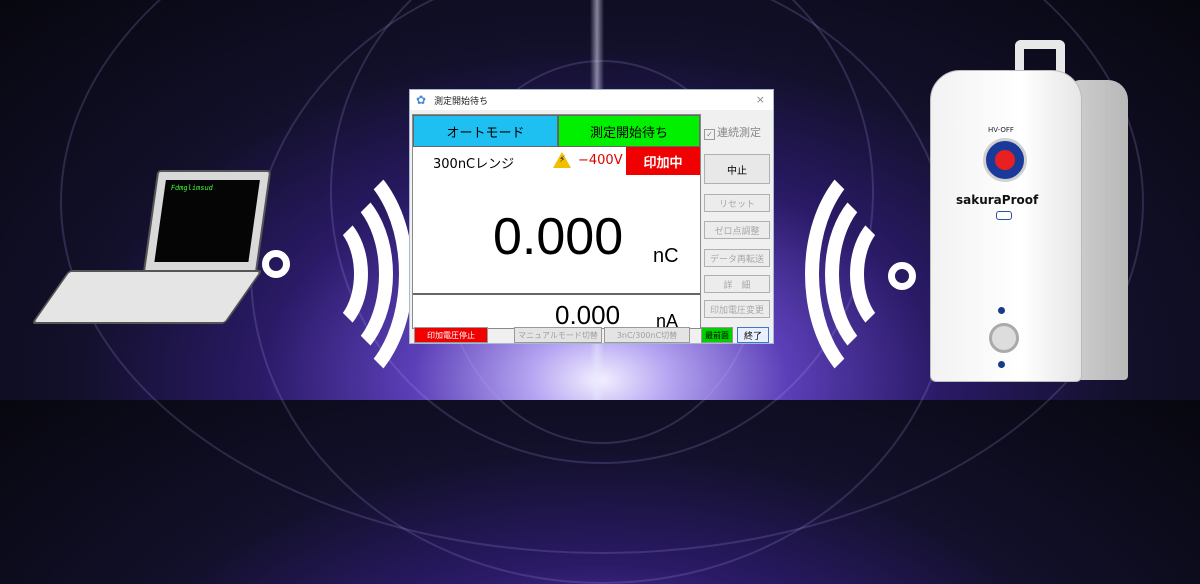 This screenshot has width=1200, height=584. I want to click on title-bar: ✿ 測定開始待ち ×, so click(591, 100).